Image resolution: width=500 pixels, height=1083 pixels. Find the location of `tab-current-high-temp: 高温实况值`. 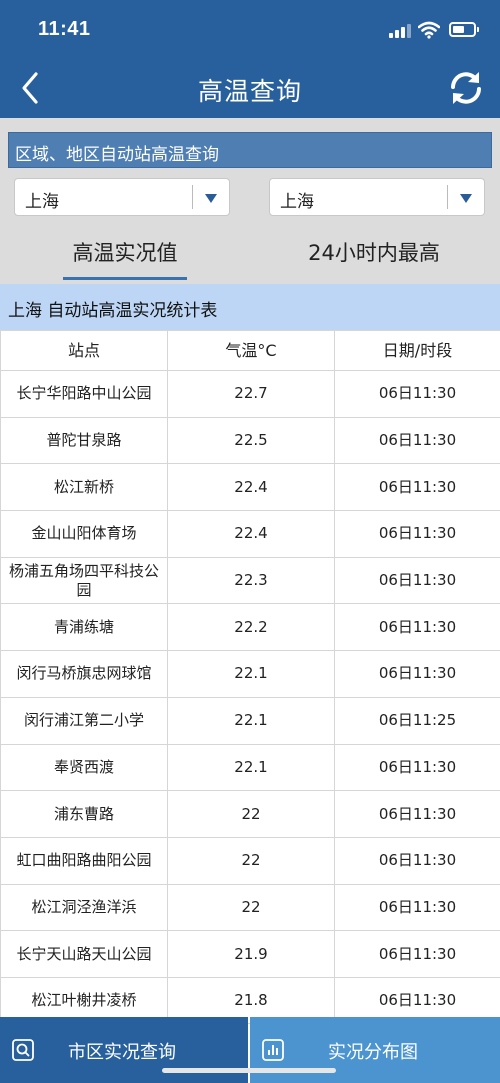

tab-current-high-temp: 高温实况值 is located at coordinates (125, 257).